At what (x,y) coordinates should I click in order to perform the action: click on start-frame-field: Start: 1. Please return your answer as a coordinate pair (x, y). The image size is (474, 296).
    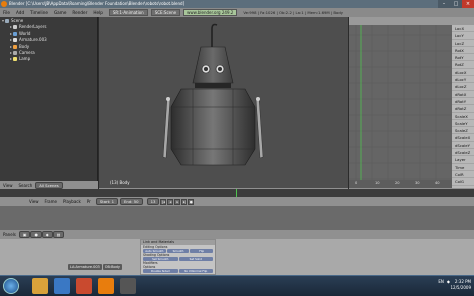
    Looking at the image, I should click on (107, 201).